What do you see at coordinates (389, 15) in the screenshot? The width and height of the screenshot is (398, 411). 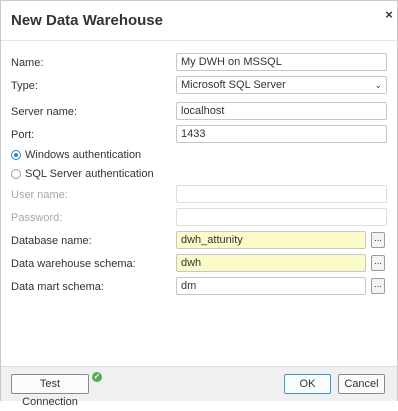 I see `close-icon: ×` at bounding box center [389, 15].